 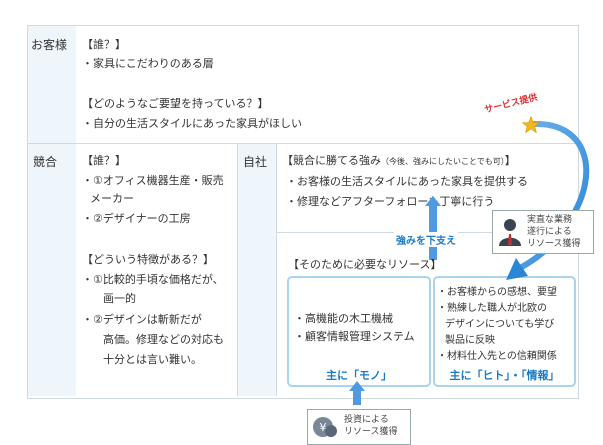 What do you see at coordinates (443, 161) in the screenshot?
I see `strength-note: （今後、強みにしたいことでも可）` at bounding box center [443, 161].